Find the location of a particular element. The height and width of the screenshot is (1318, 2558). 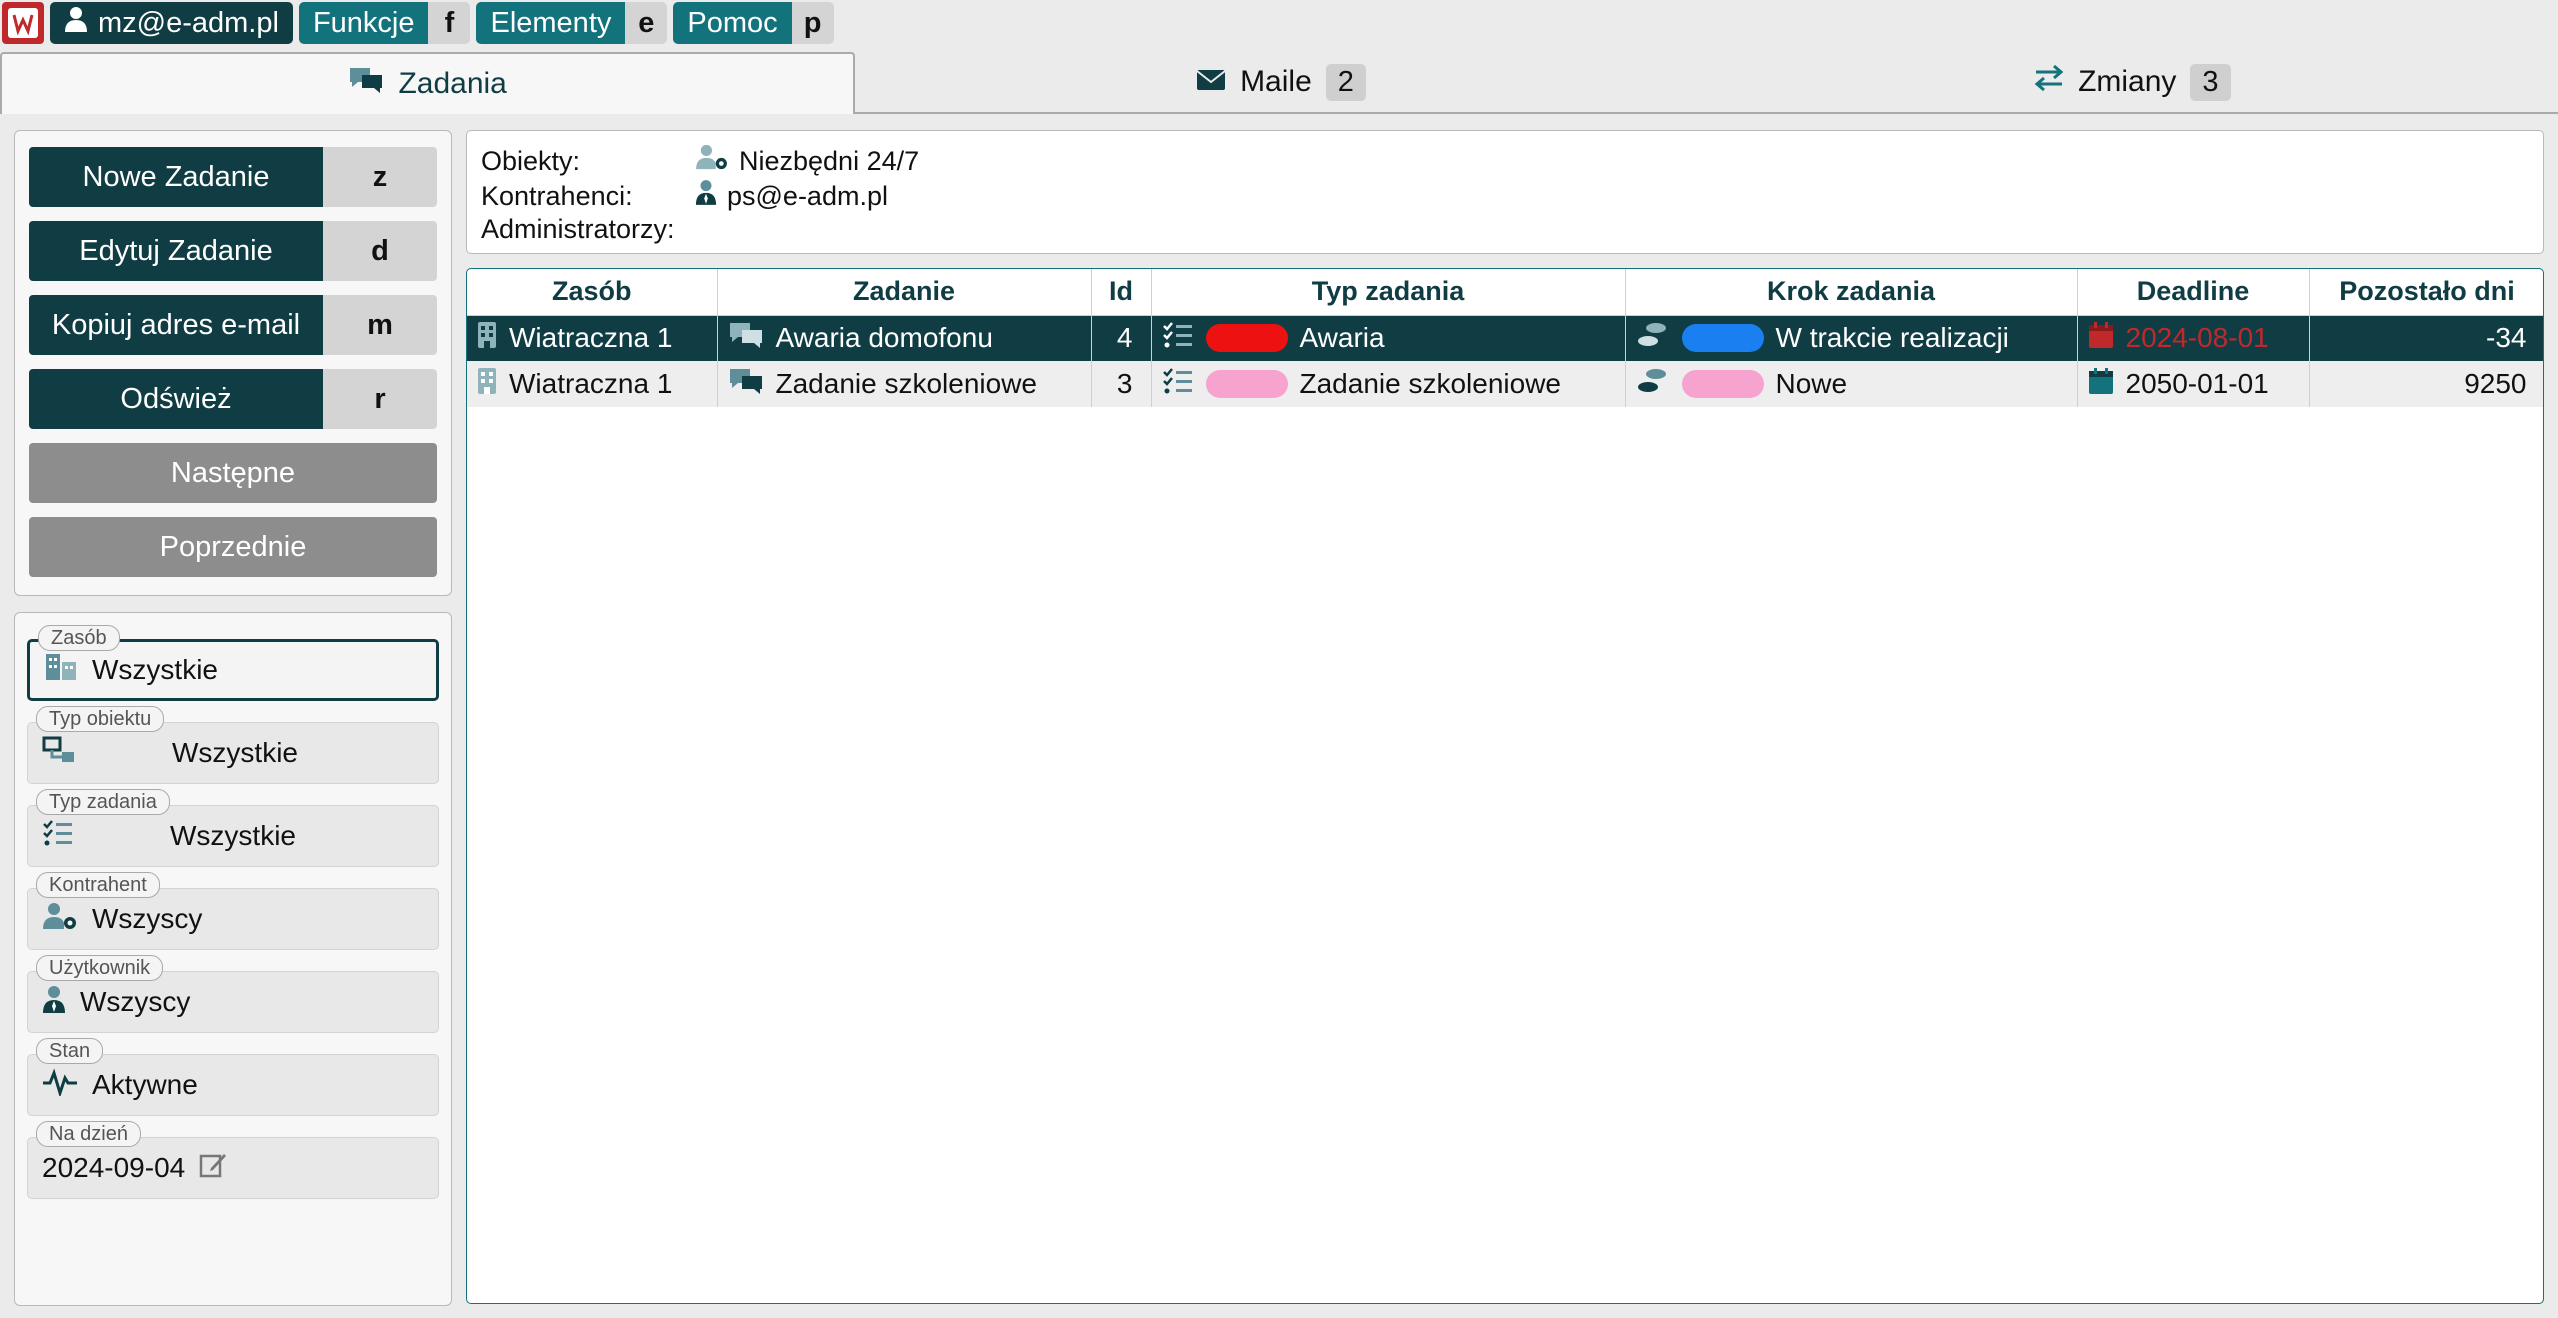

refresh-button: Odśwież r is located at coordinates (233, 399).